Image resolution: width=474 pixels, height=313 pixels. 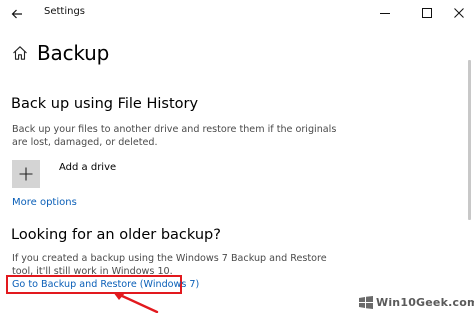 I want to click on add-drive-tile, so click(x=26, y=174).